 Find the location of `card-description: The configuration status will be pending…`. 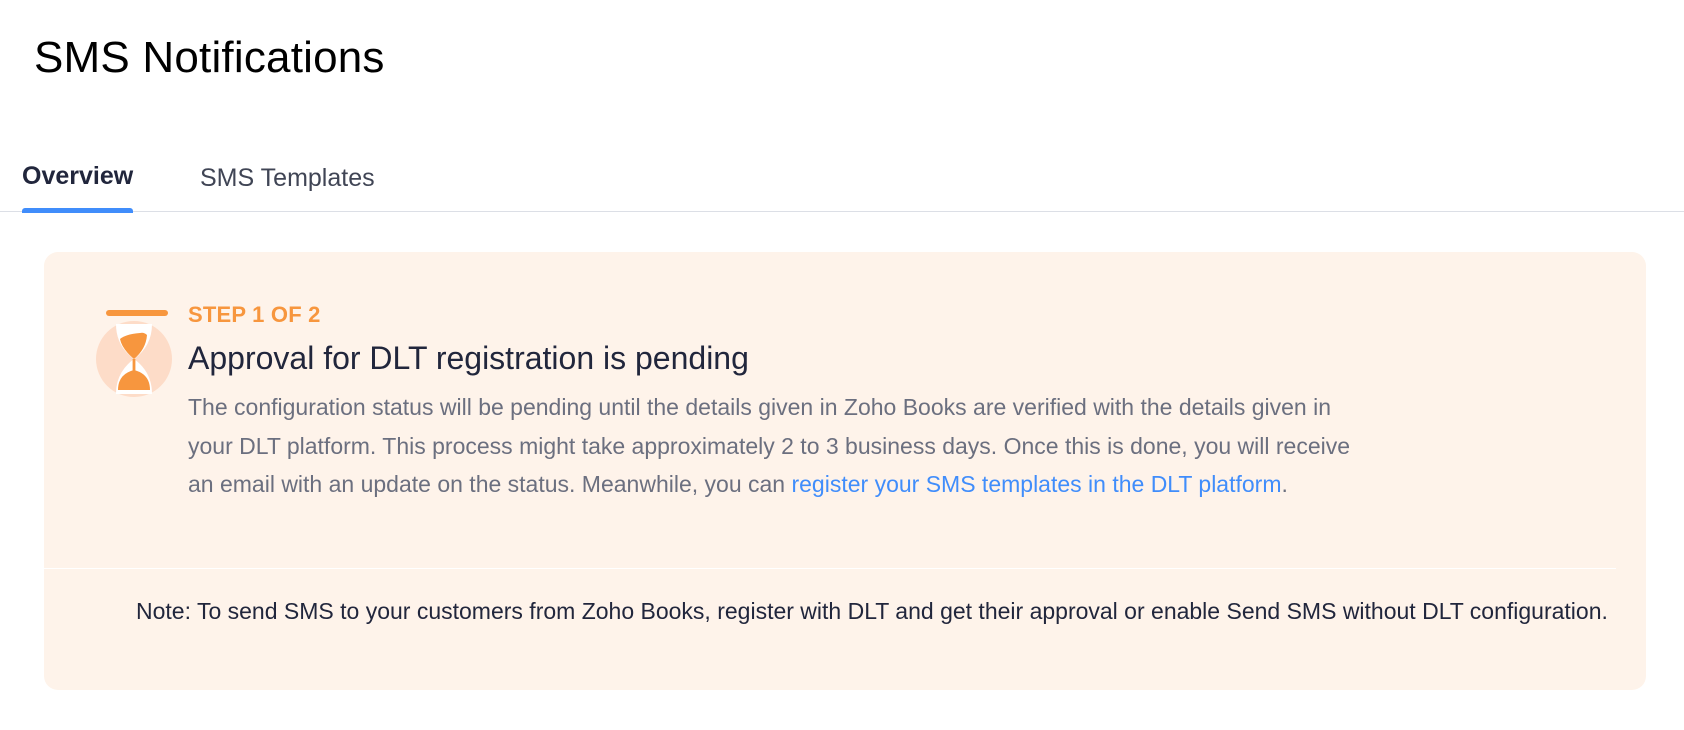

card-description: The configuration status will be pending… is located at coordinates (783, 446).